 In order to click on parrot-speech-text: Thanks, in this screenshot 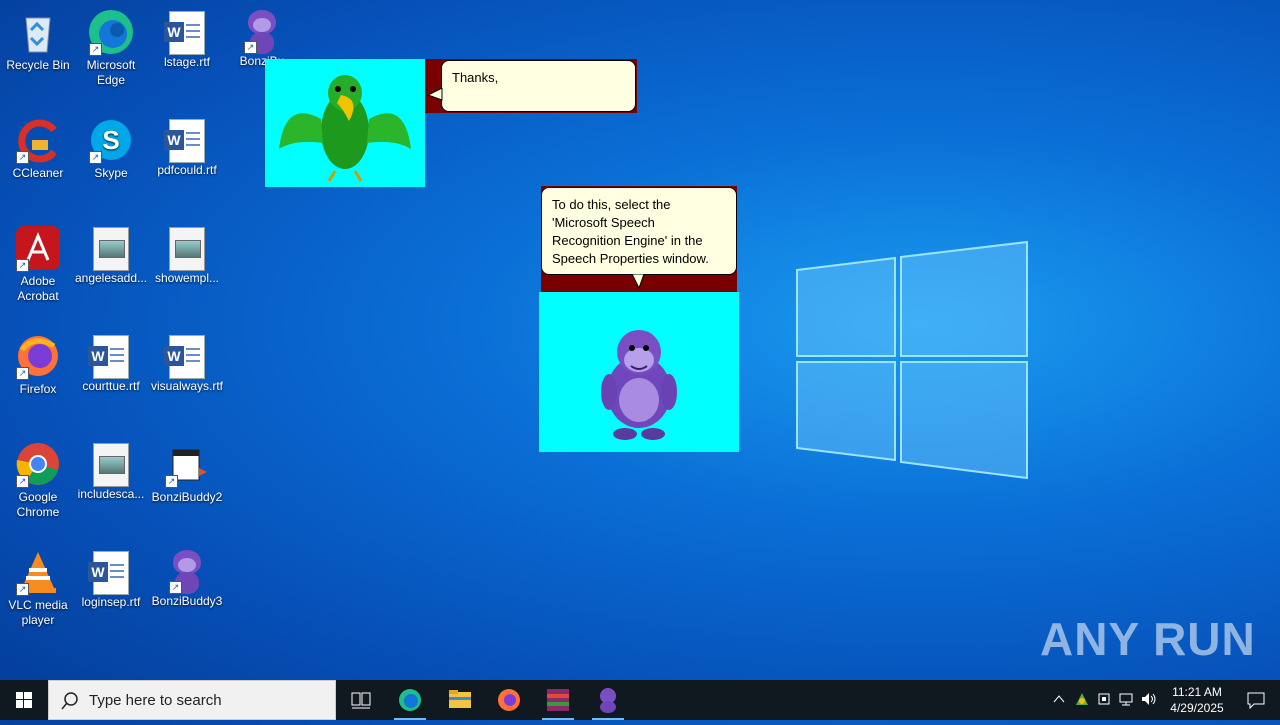, I will do `click(475, 77)`.